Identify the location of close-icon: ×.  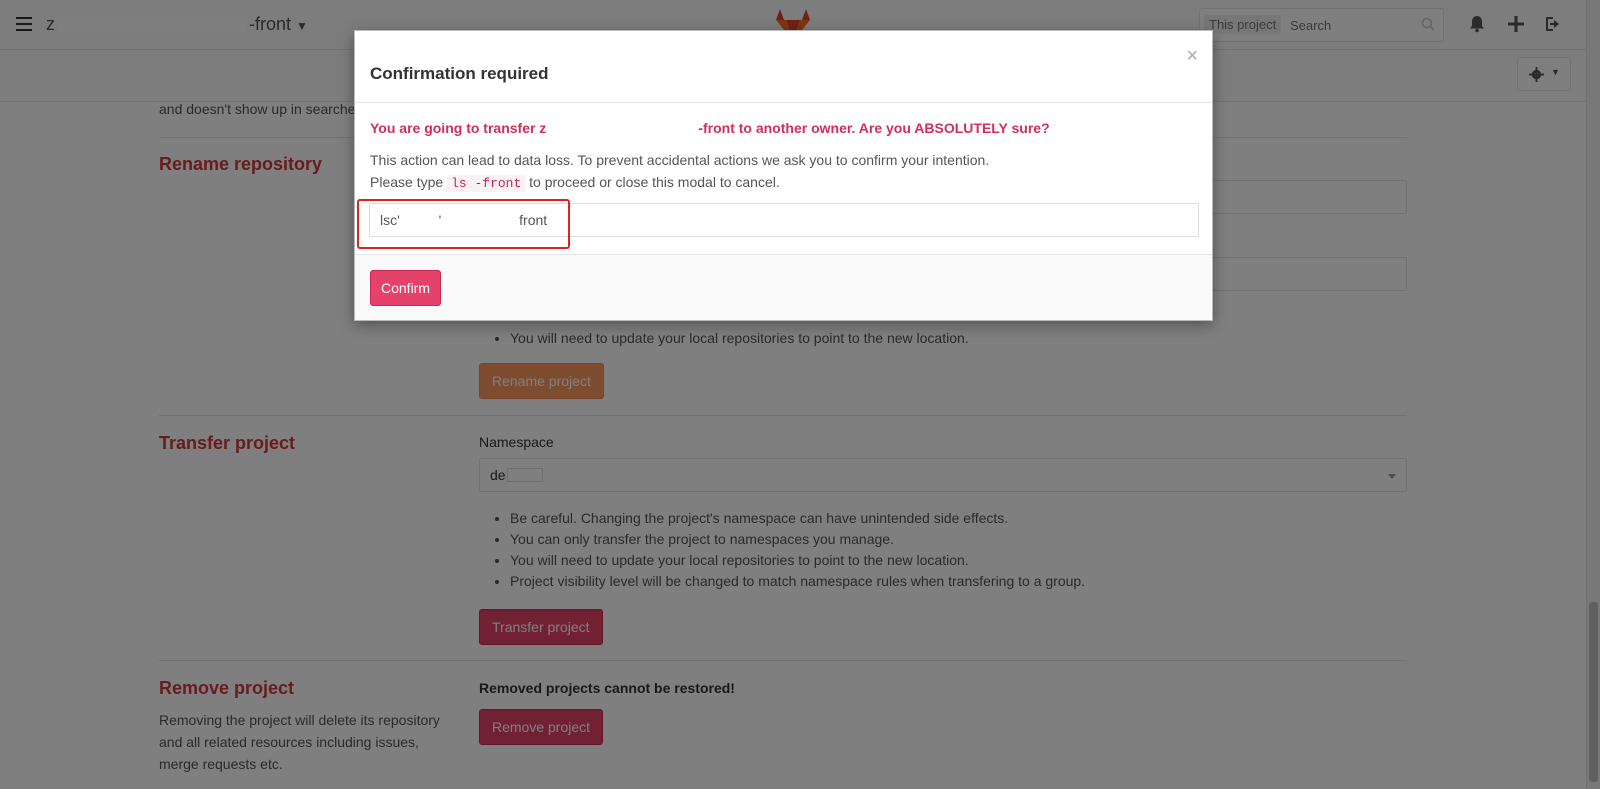
(1192, 56).